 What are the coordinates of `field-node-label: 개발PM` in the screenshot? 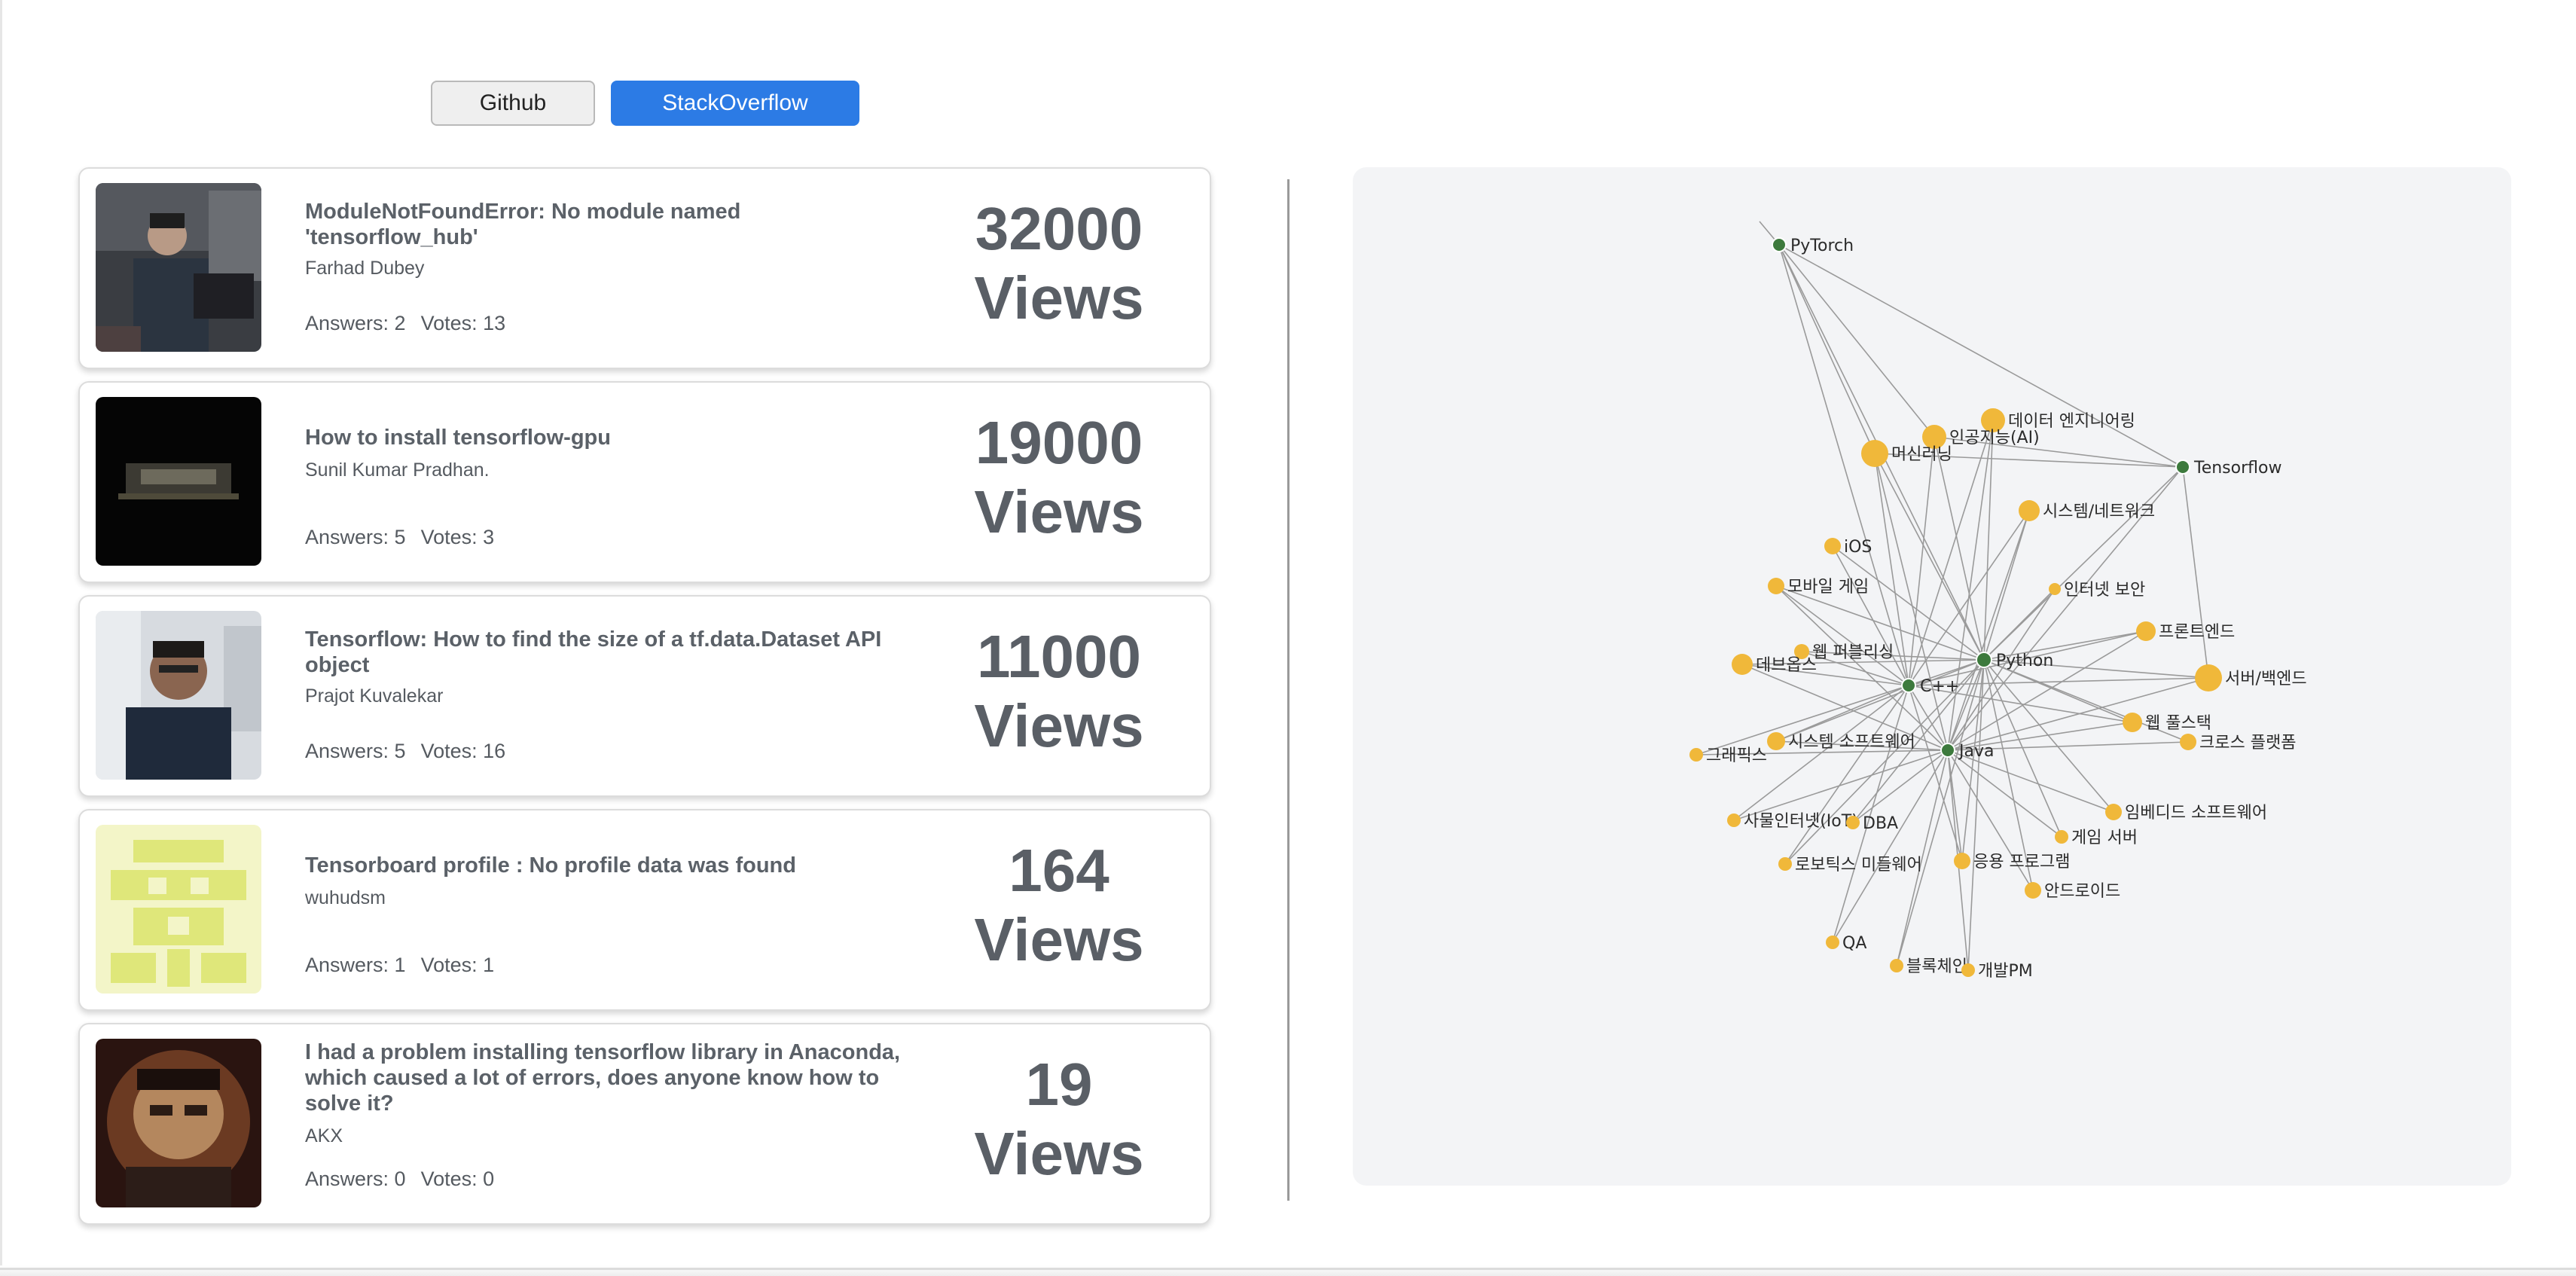 It's located at (2006, 971).